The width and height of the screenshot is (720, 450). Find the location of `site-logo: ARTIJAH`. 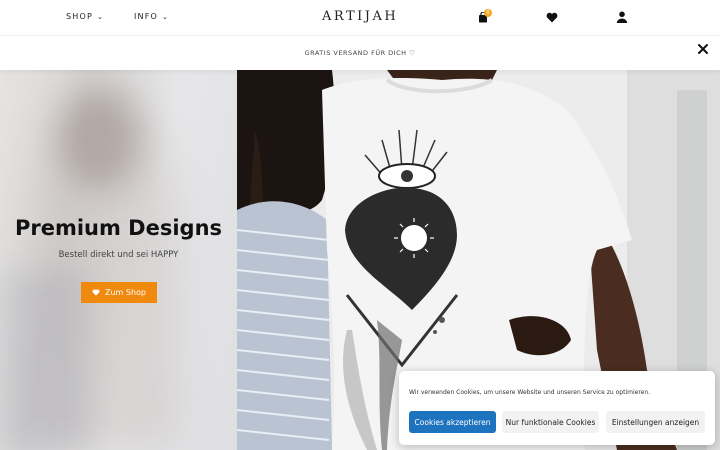

site-logo: ARTIJAH is located at coordinates (360, 16).